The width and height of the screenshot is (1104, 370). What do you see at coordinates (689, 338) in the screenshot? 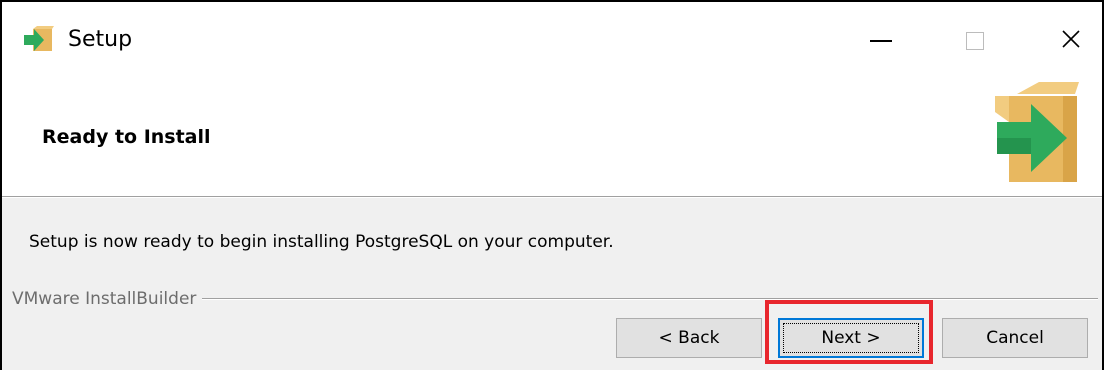
I see `back-button: < Back` at bounding box center [689, 338].